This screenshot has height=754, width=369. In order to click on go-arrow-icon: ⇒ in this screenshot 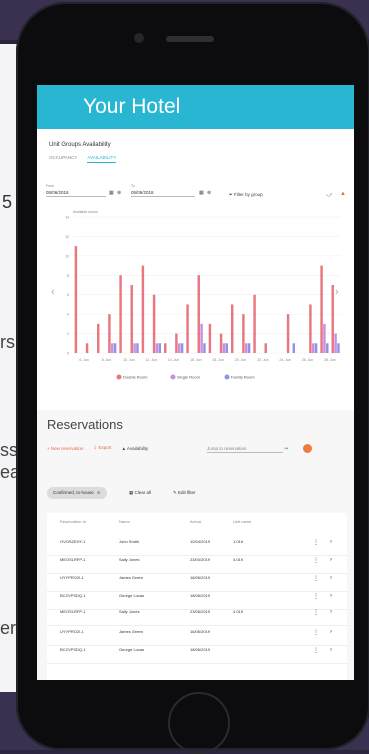, I will do `click(286, 449)`.